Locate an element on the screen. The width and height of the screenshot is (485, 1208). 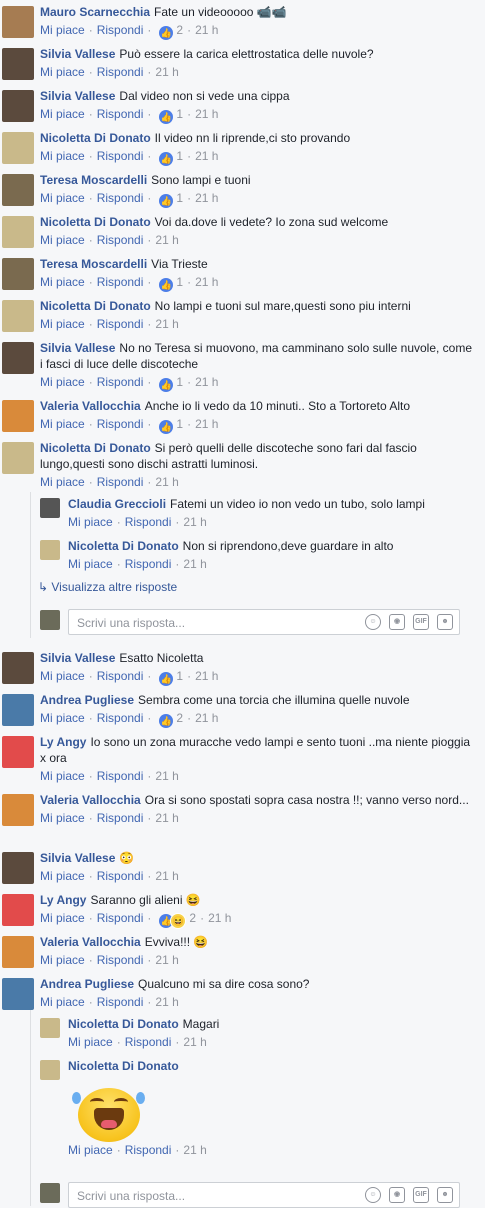
reply-box: ☺ ◉ GIF ☻ is located at coordinates (264, 622).